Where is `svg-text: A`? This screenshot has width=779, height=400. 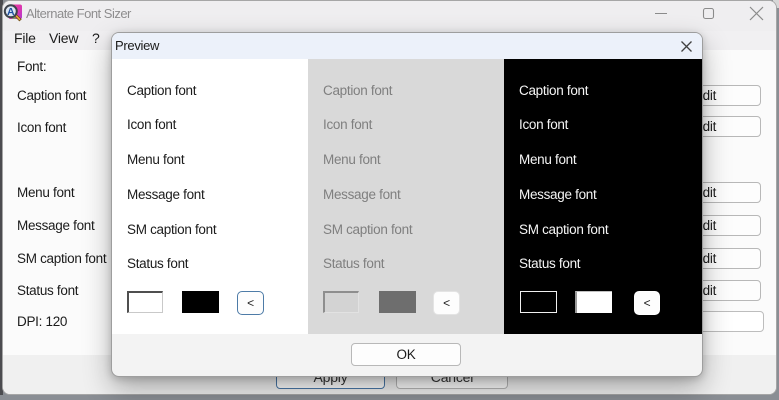 svg-text: A is located at coordinates (11, 12).